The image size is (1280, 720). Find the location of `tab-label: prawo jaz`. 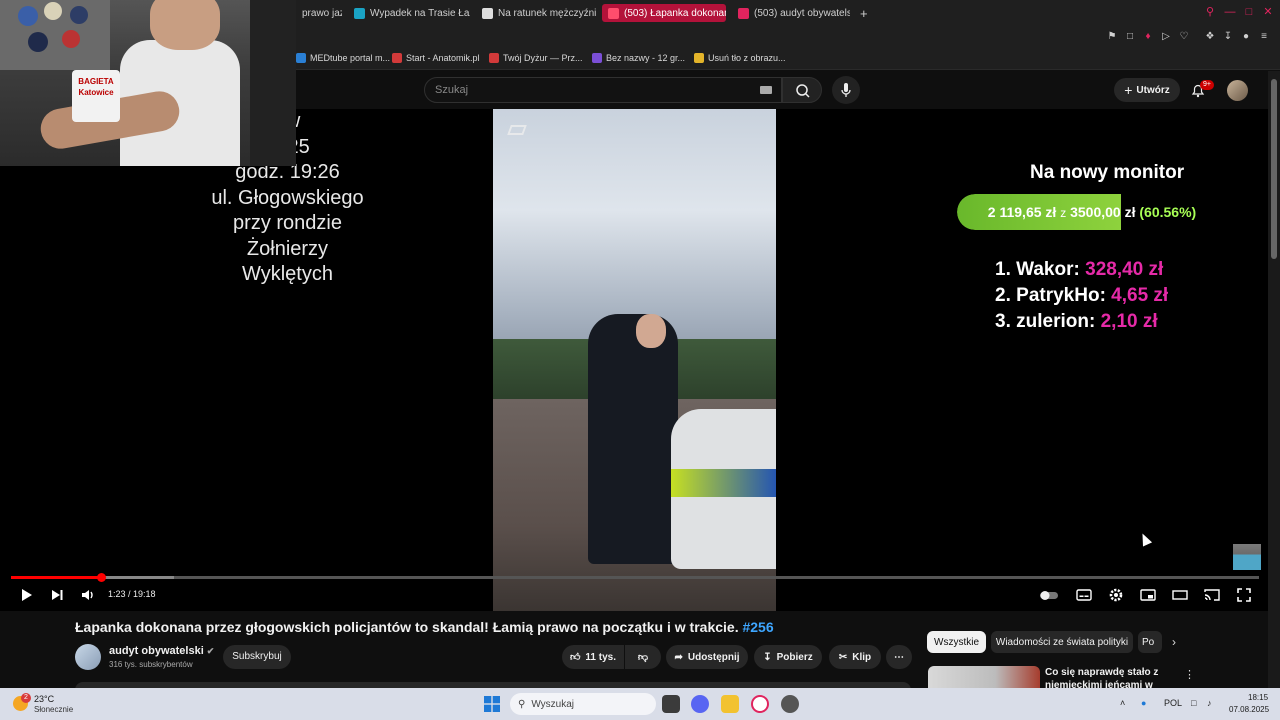

tab-label: prawo jaz is located at coordinates (322, 13).